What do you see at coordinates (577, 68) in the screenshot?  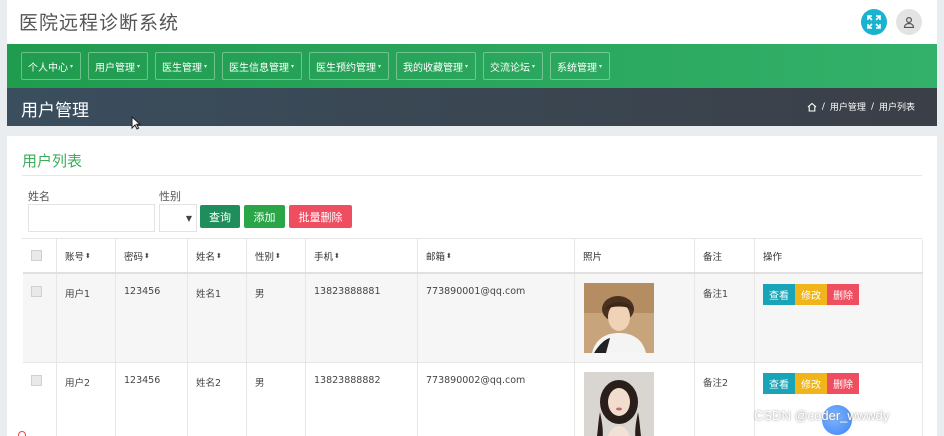 I see `nav-item-label: 系统管理` at bounding box center [577, 68].